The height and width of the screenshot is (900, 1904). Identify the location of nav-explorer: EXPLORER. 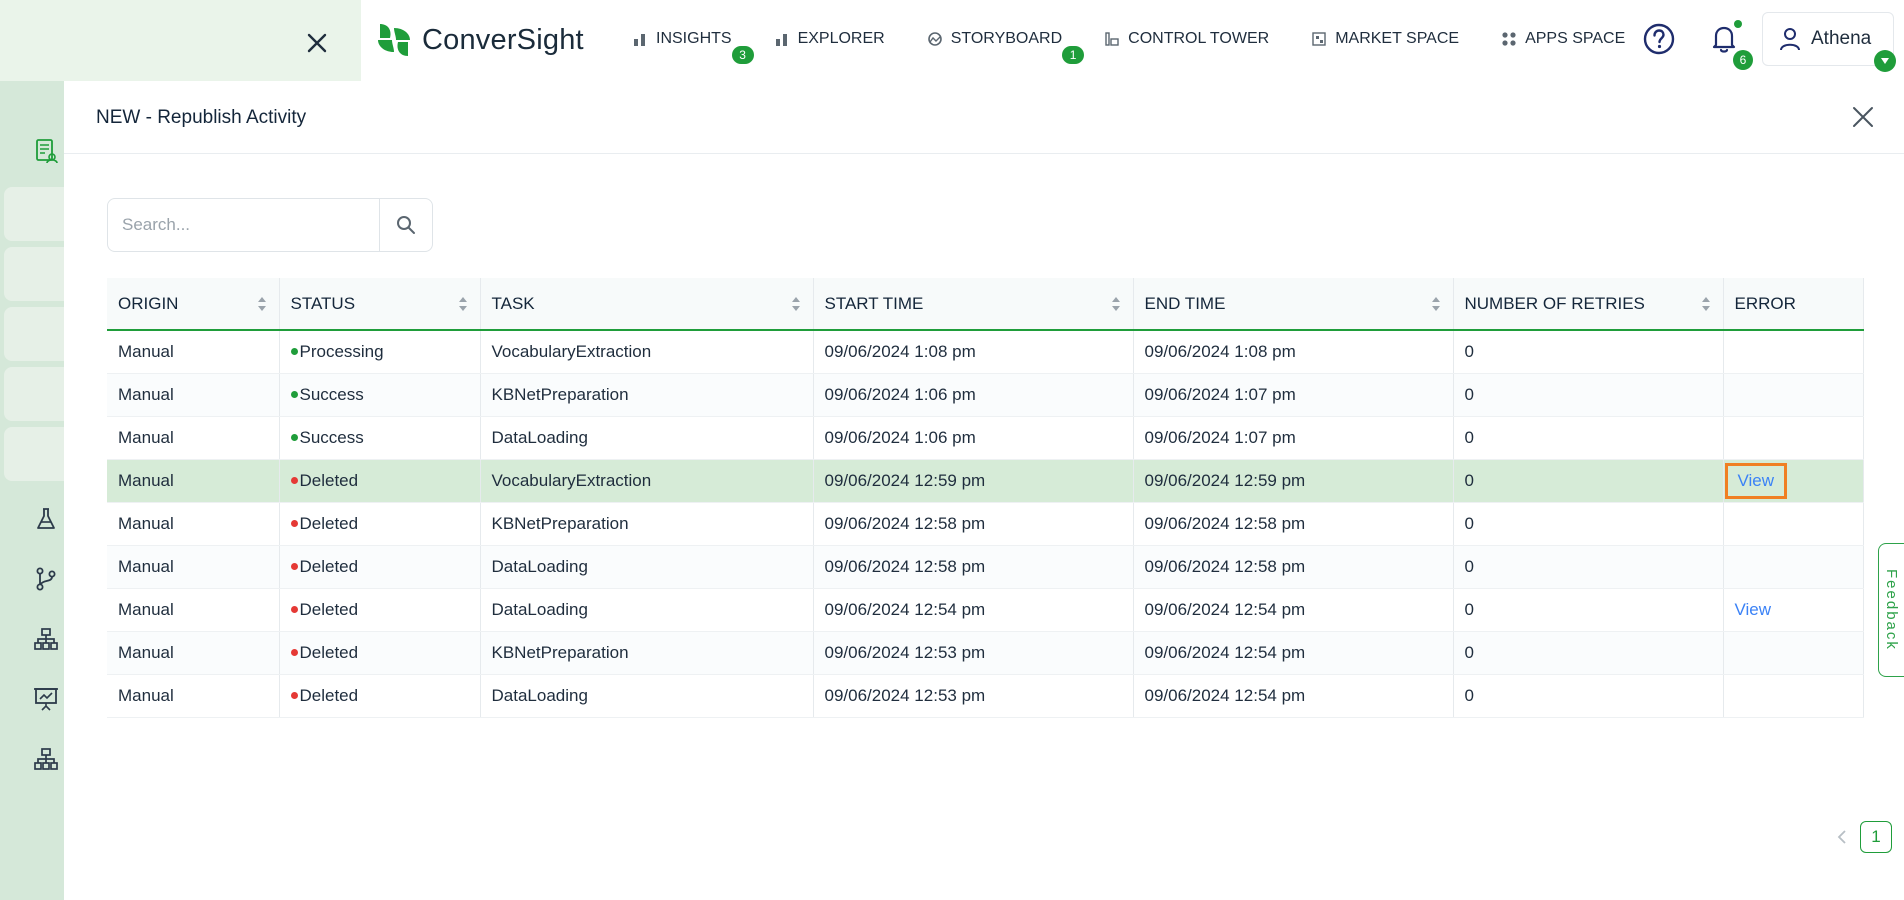
(829, 39).